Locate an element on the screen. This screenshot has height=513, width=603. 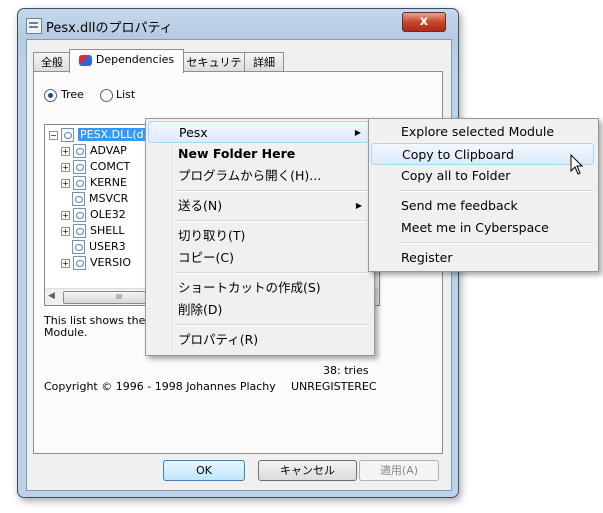
description: This list shows the di Module. is located at coordinates (101, 327).